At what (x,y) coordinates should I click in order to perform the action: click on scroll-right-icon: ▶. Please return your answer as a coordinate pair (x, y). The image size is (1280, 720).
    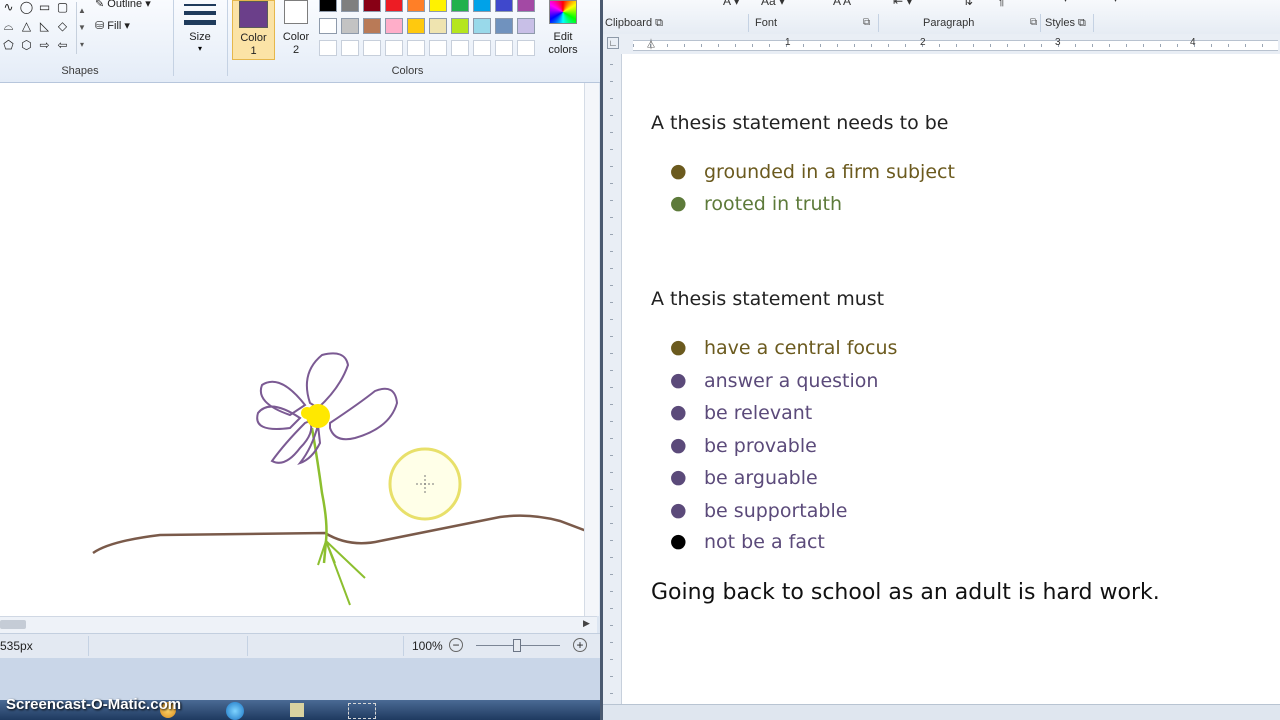
    Looking at the image, I should click on (586, 623).